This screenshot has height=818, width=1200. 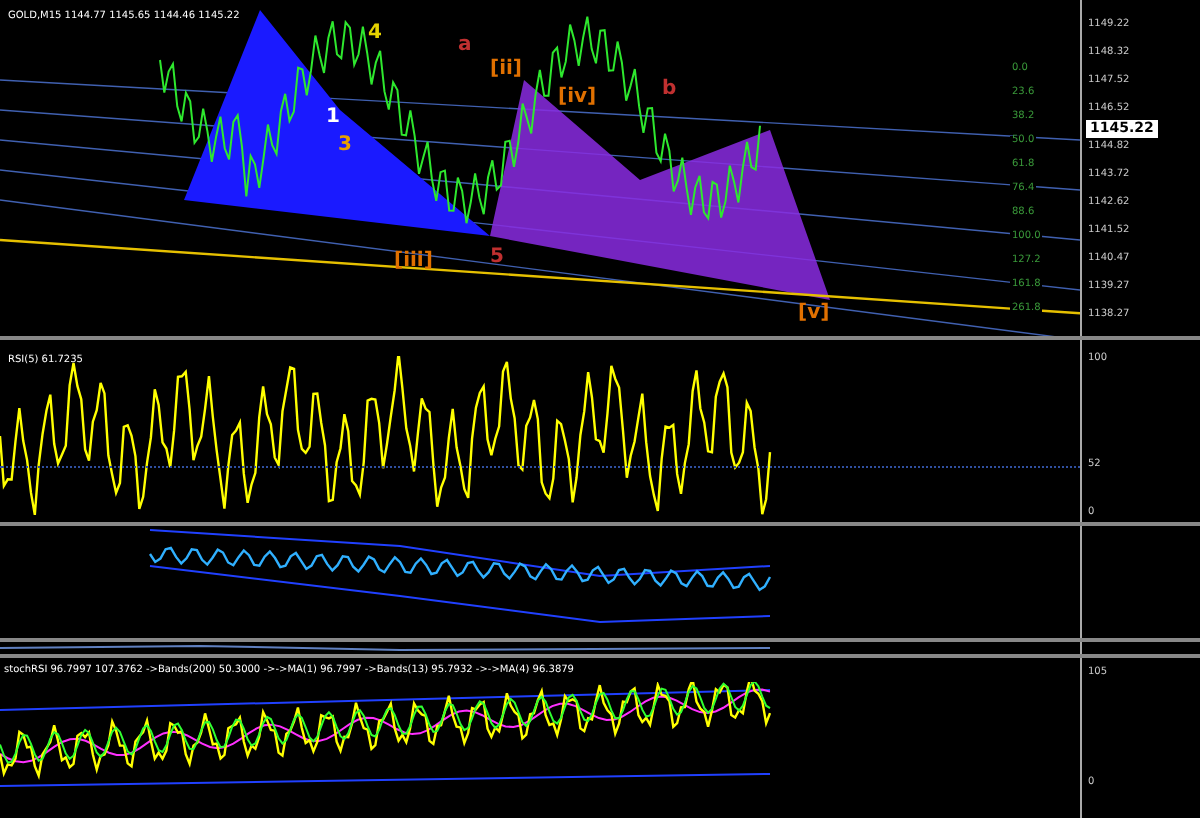 What do you see at coordinates (465, 46) in the screenshot?
I see `wave-label: a` at bounding box center [465, 46].